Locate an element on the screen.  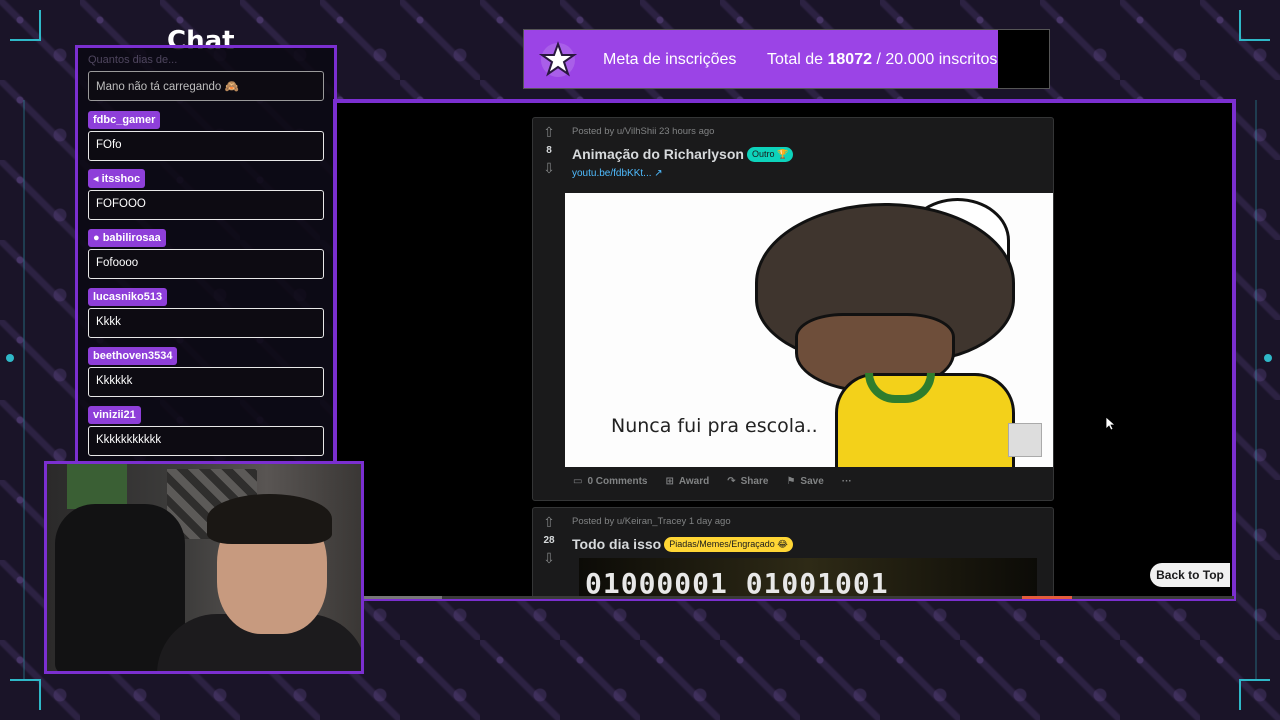
video-caption: Nunca fui pra escola.. is located at coordinates (714, 426).